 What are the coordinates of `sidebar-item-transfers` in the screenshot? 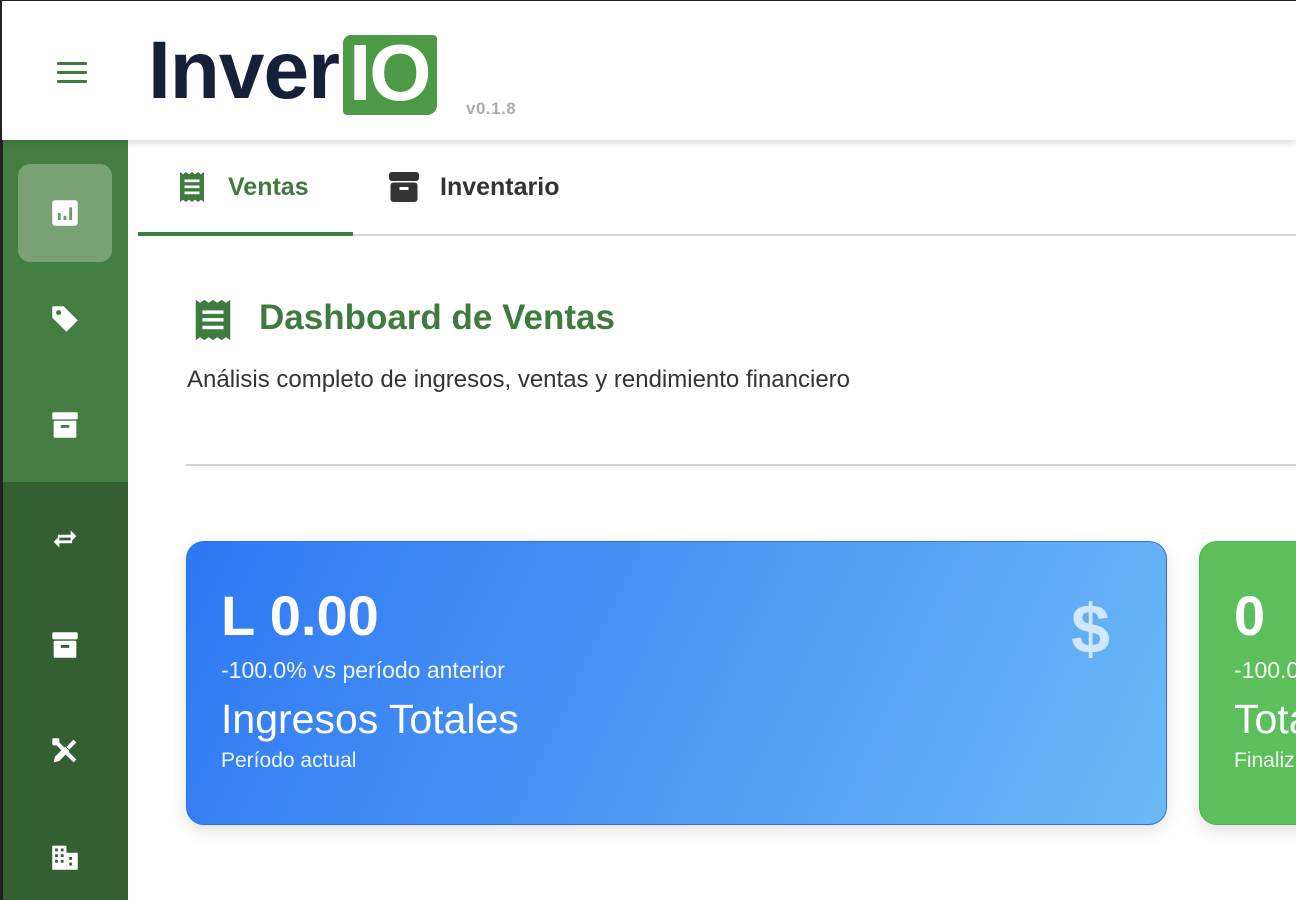 It's located at (65, 539).